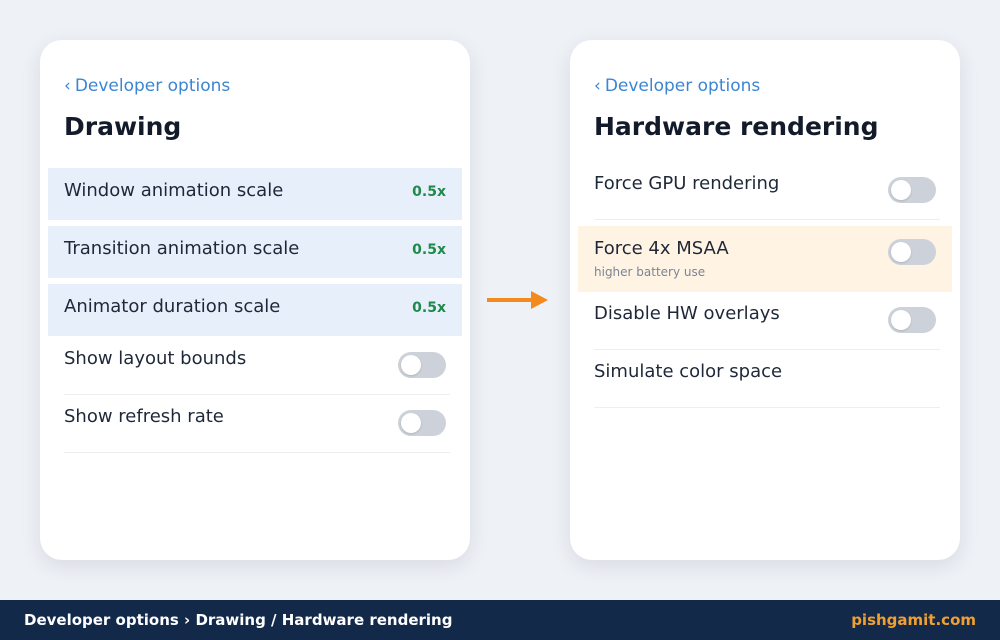 Image resolution: width=1000 pixels, height=640 pixels. What do you see at coordinates (912, 320) in the screenshot?
I see `disable-hw-overlays-toggle` at bounding box center [912, 320].